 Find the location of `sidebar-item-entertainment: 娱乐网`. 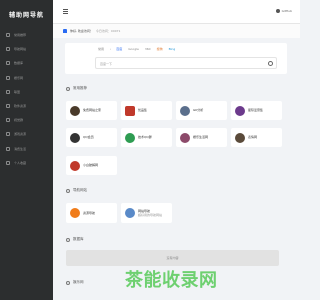

sidebar-item-entertainment: 娱乐网 is located at coordinates (26, 78).